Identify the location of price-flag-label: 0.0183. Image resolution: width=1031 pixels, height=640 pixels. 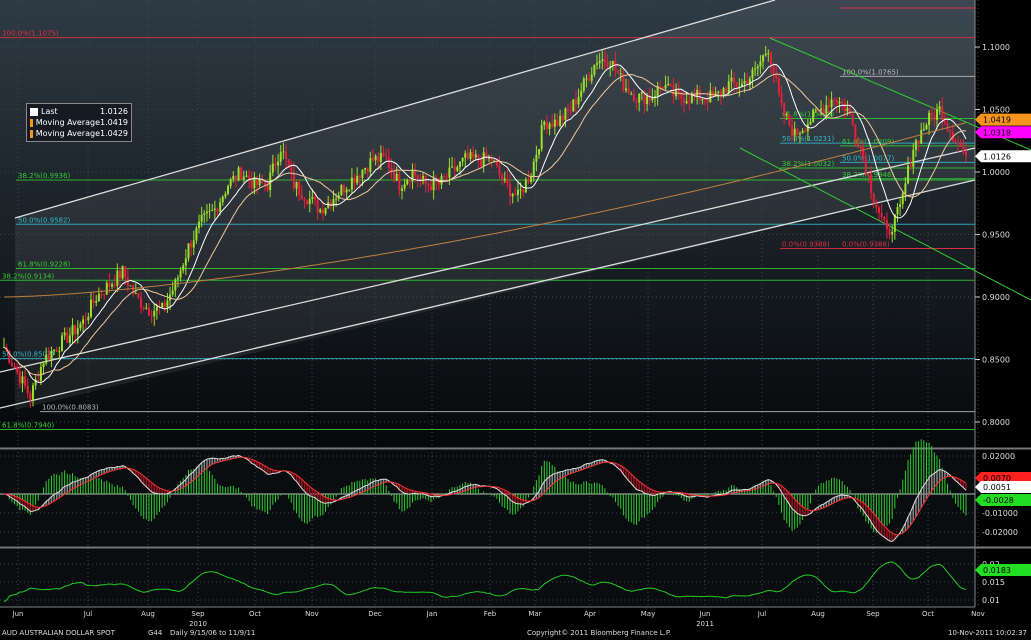
(997, 570).